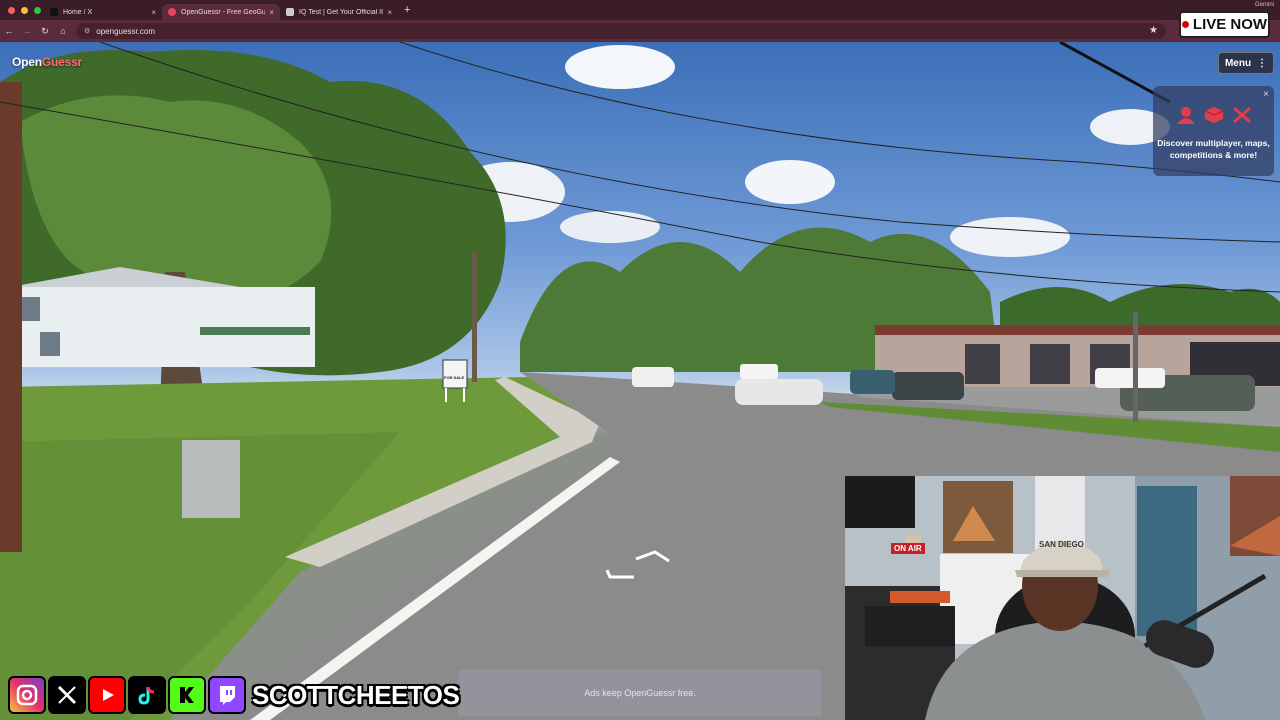 The image size is (1280, 720). What do you see at coordinates (27, 695) in the screenshot?
I see `instagram-icon` at bounding box center [27, 695].